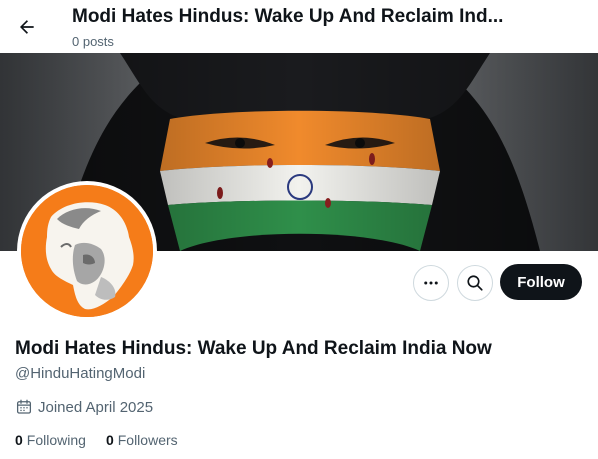  I want to click on followers-count: 0, so click(109, 440).